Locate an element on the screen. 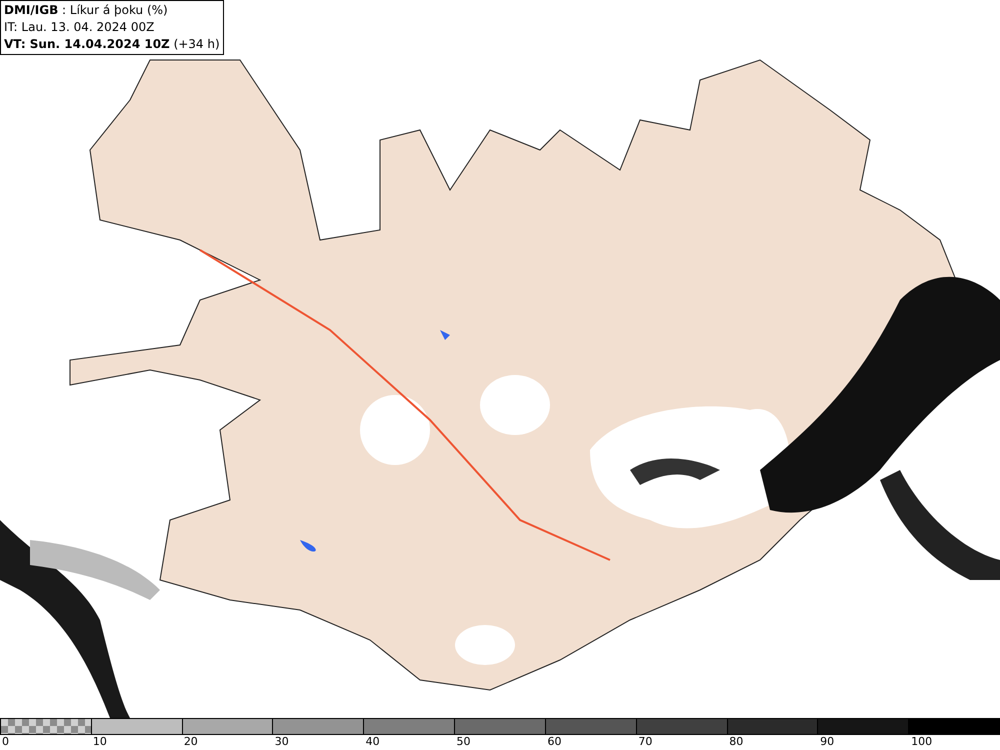  product-label: : Líkur á þoku (%) is located at coordinates (114, 10).